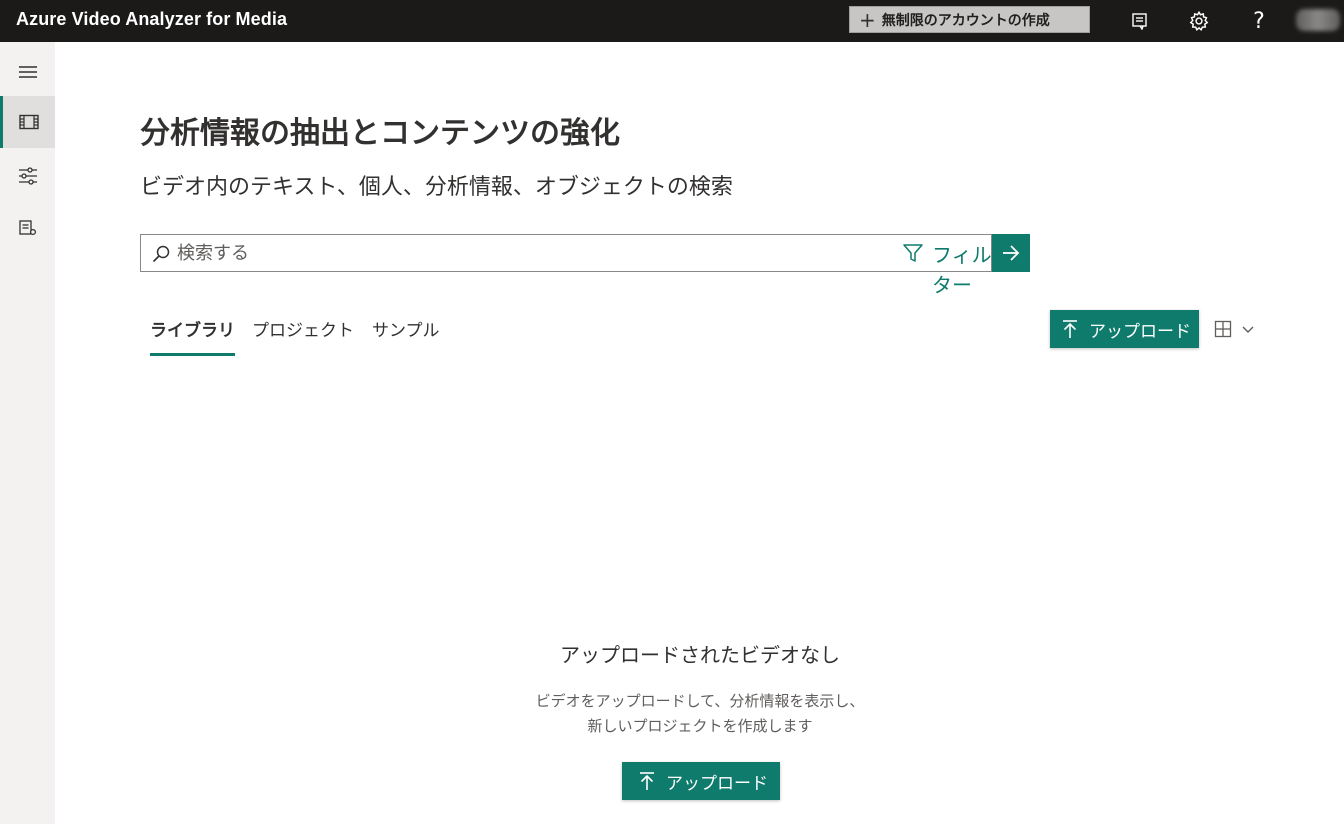  I want to click on upload-button: アップロード, so click(1124, 329).